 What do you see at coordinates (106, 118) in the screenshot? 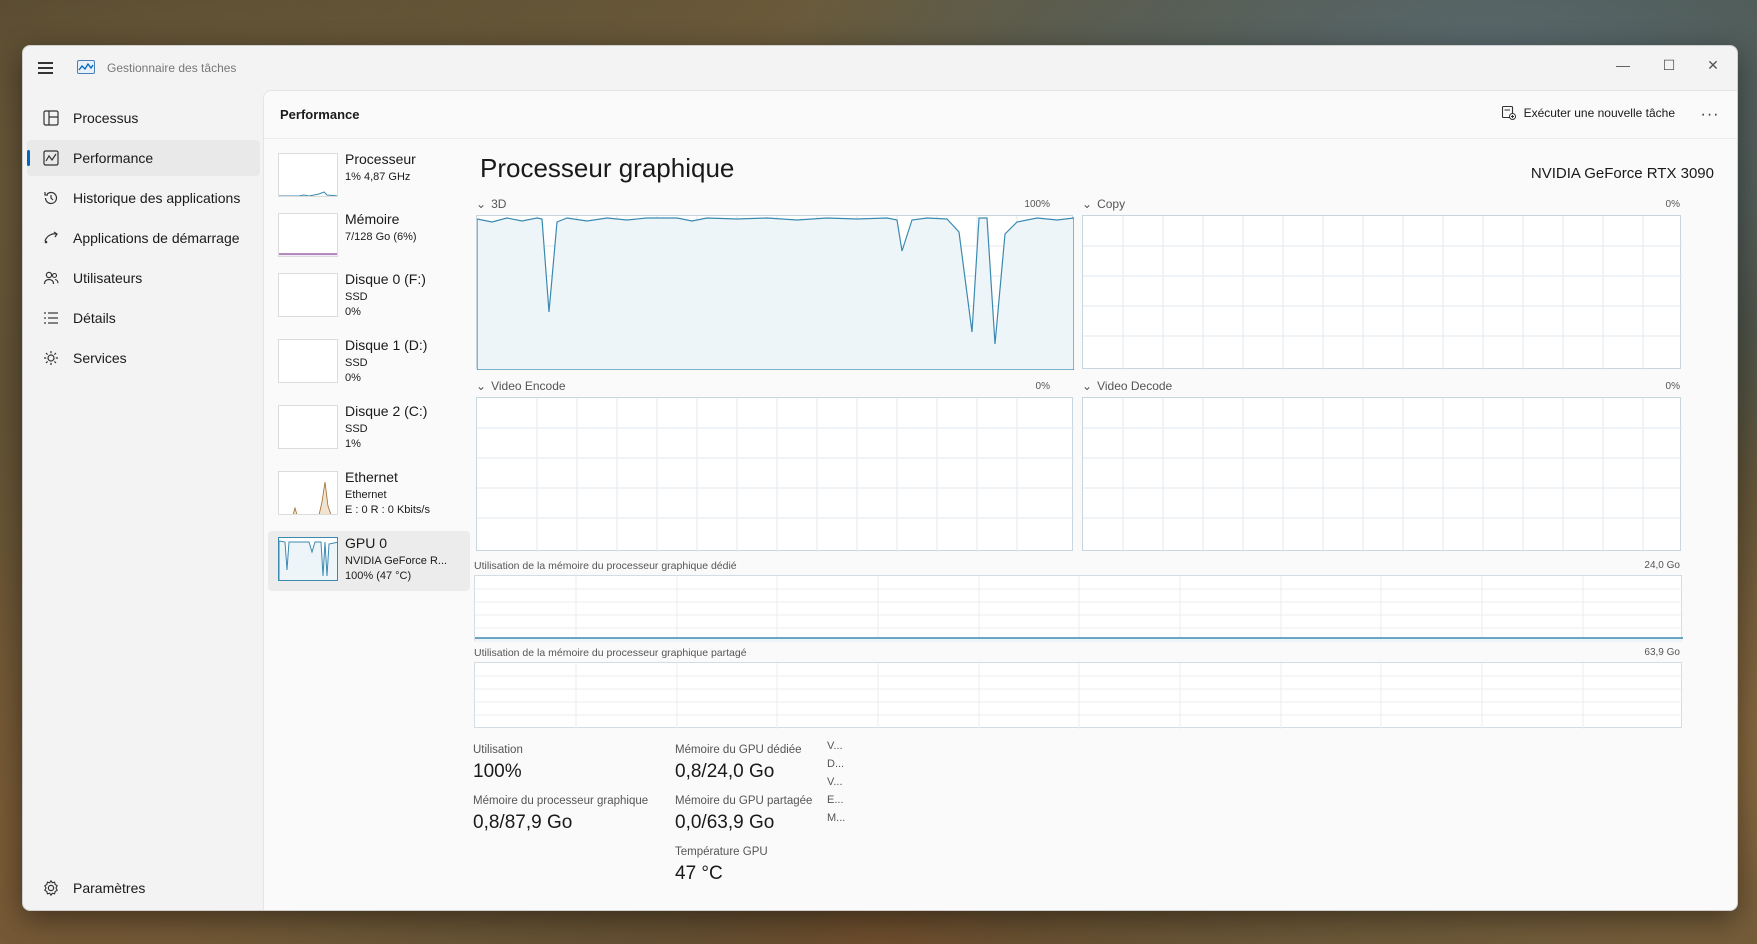
I see `sidebar-item-label: Processus` at bounding box center [106, 118].